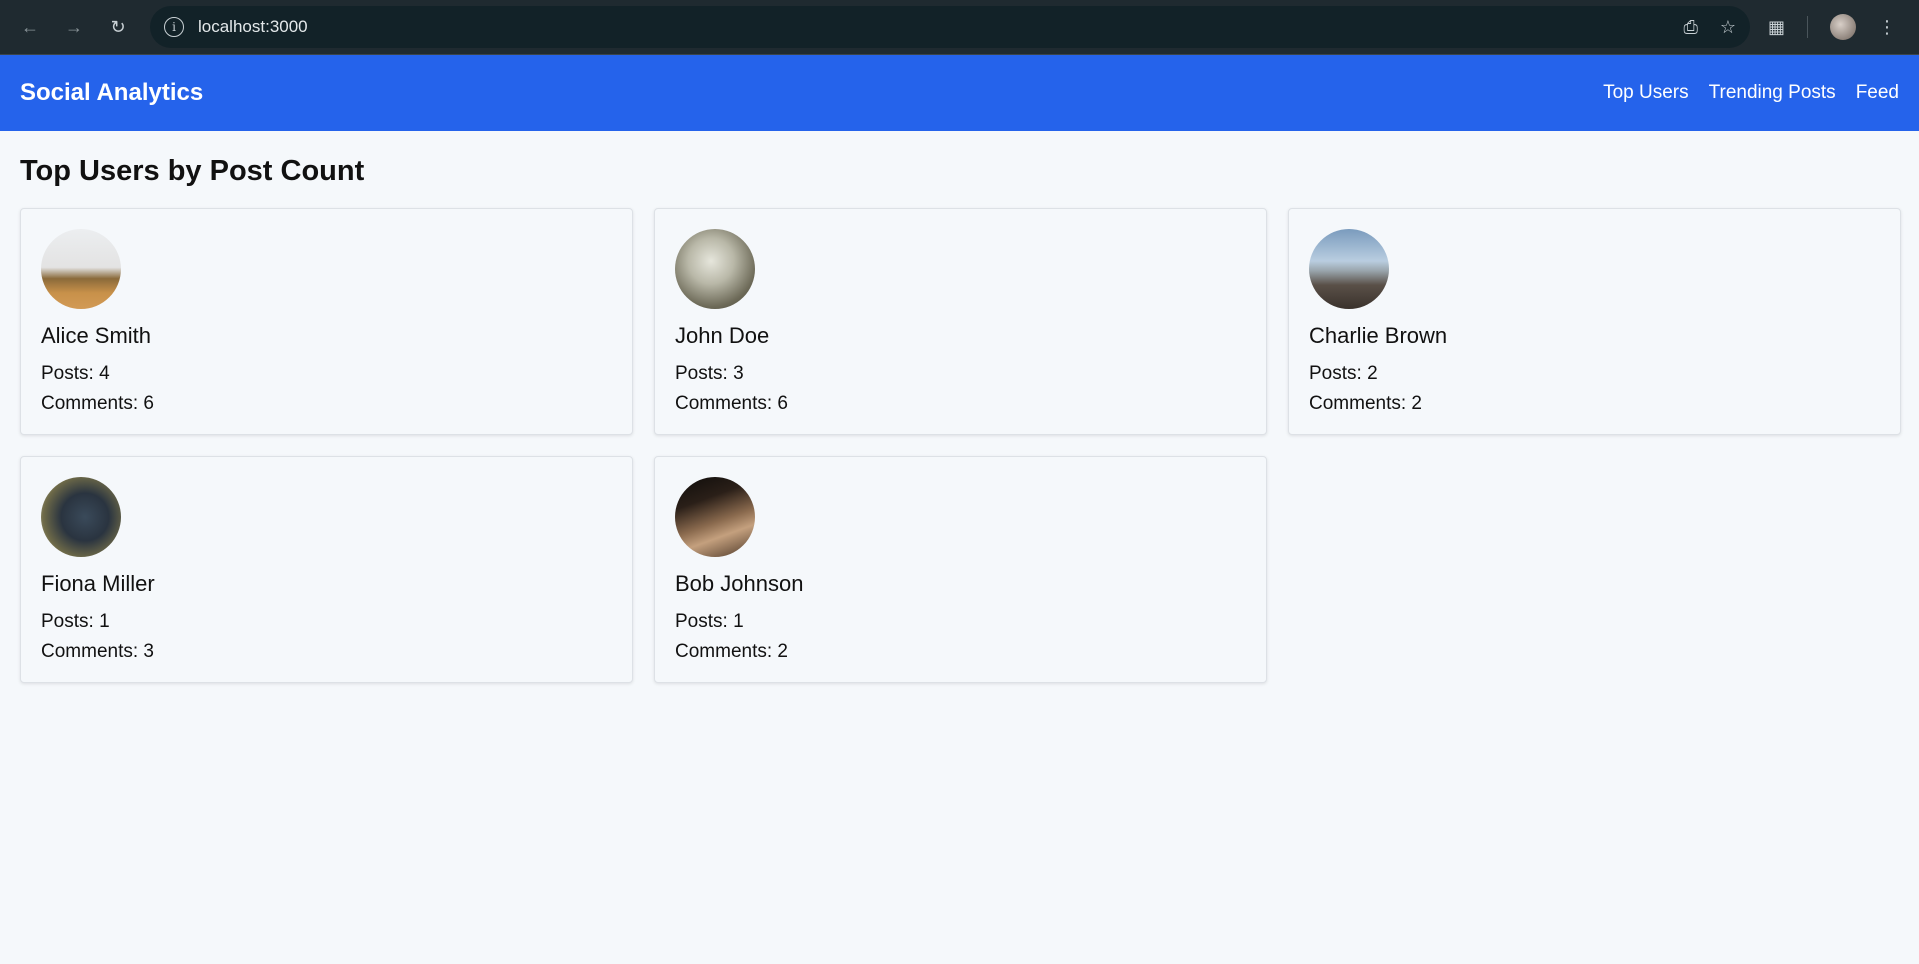 The image size is (1919, 964). What do you see at coordinates (1877, 93) in the screenshot?
I see `nav-link-feed: Feed` at bounding box center [1877, 93].